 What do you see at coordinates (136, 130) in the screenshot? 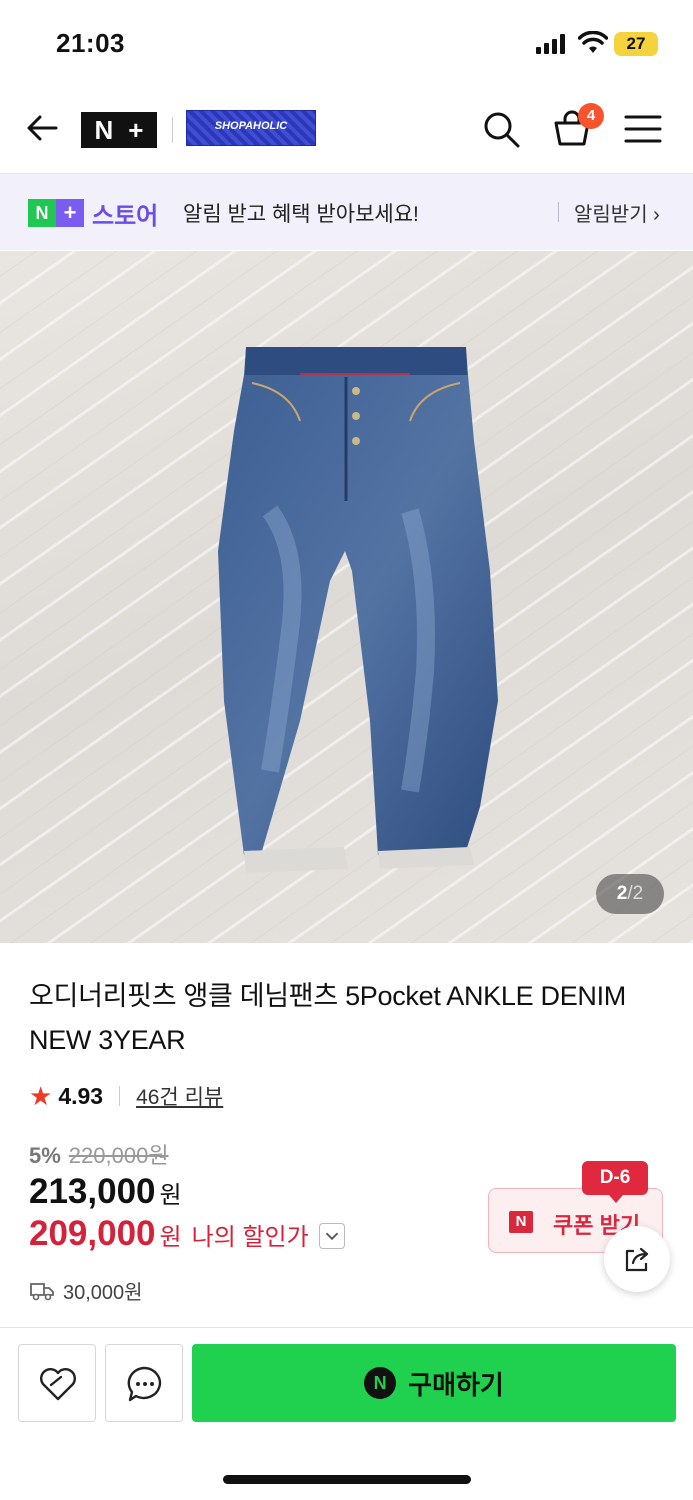
I see `logo-plus: +` at bounding box center [136, 130].